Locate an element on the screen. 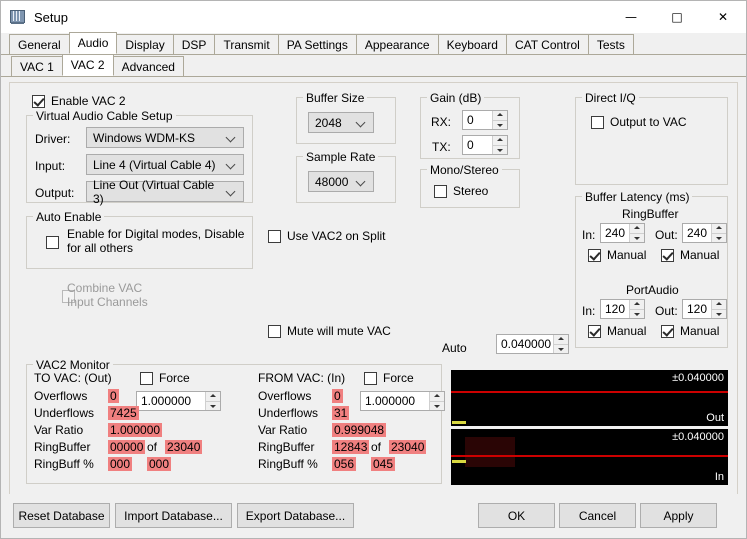 This screenshot has width=747, height=539. ringbuffer-in-spin-buttons is located at coordinates (636, 233).